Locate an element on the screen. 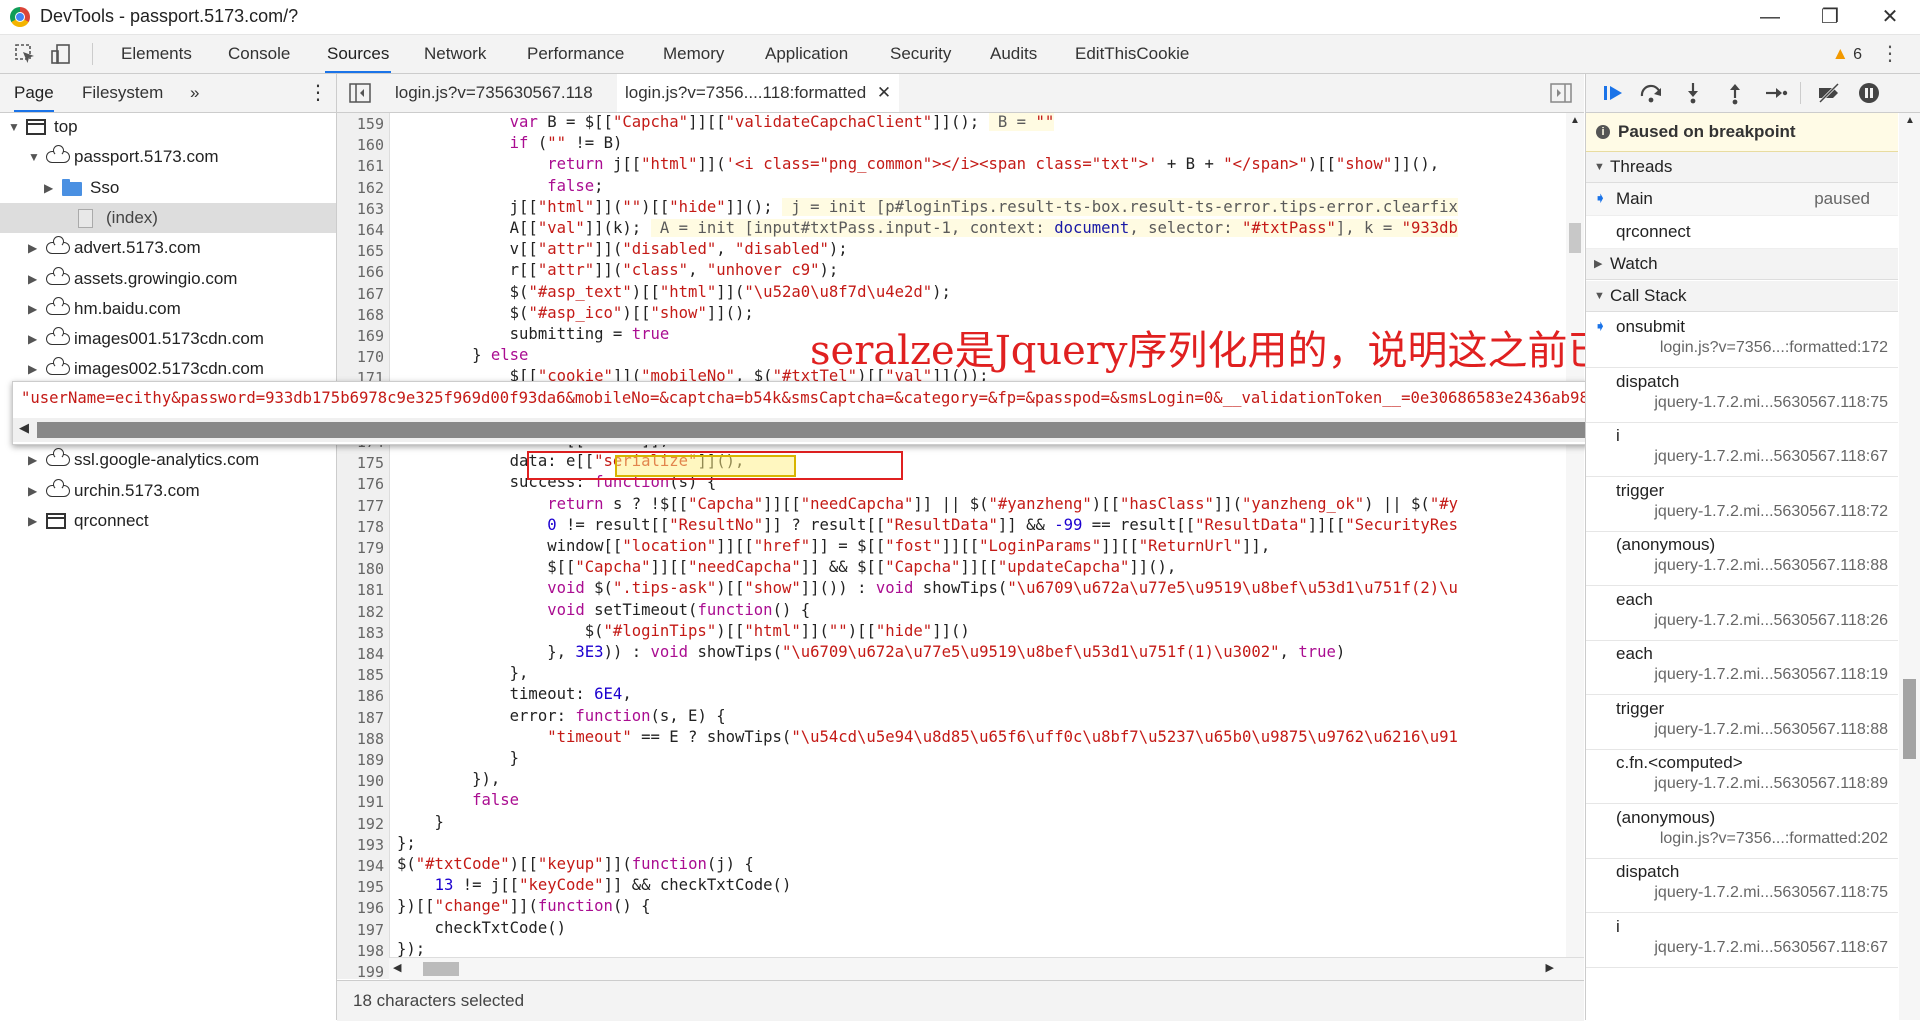  call-stack-frame: trigger jquery-1.7.2.mi...5630567.118:88 is located at coordinates (1742, 722).